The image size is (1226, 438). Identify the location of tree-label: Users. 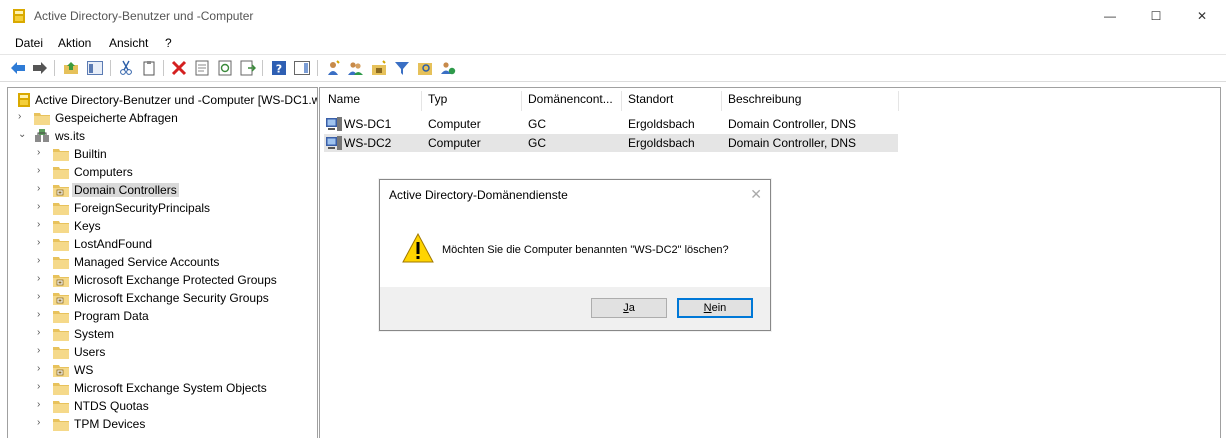
(90, 352).